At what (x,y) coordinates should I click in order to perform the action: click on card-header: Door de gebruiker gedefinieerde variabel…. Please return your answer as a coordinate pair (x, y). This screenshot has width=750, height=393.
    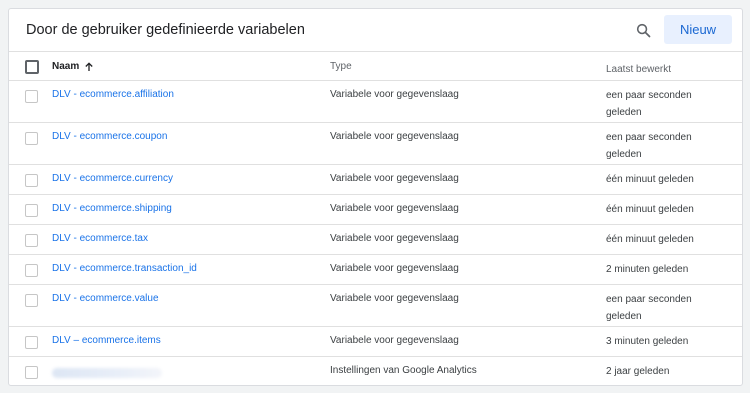
    Looking at the image, I should click on (375, 30).